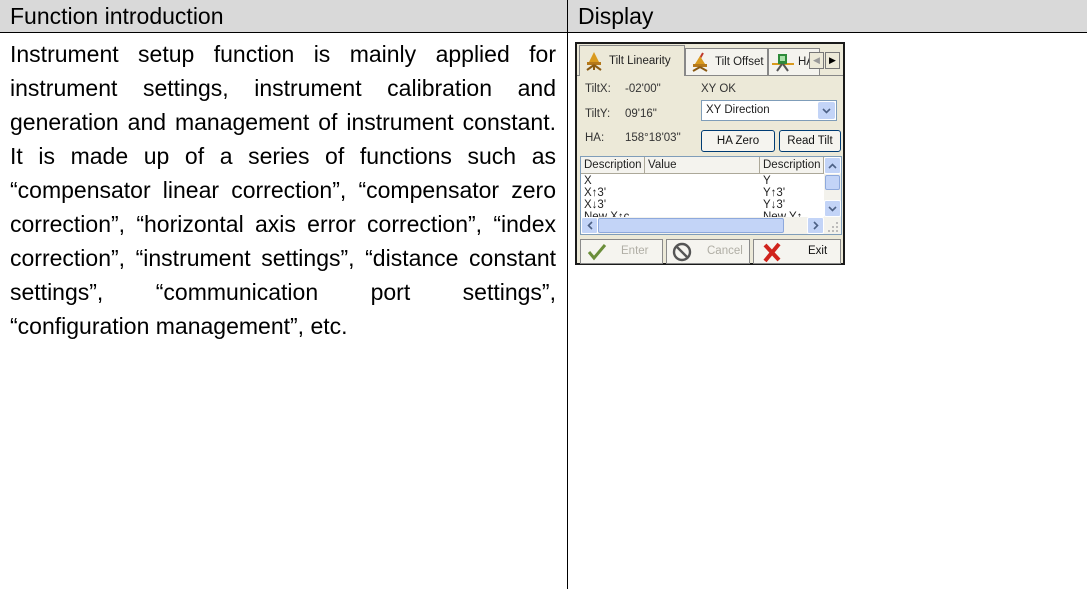 Image resolution: width=1087 pixels, height=589 pixels. I want to click on enter-button-label: Enter, so click(635, 251).